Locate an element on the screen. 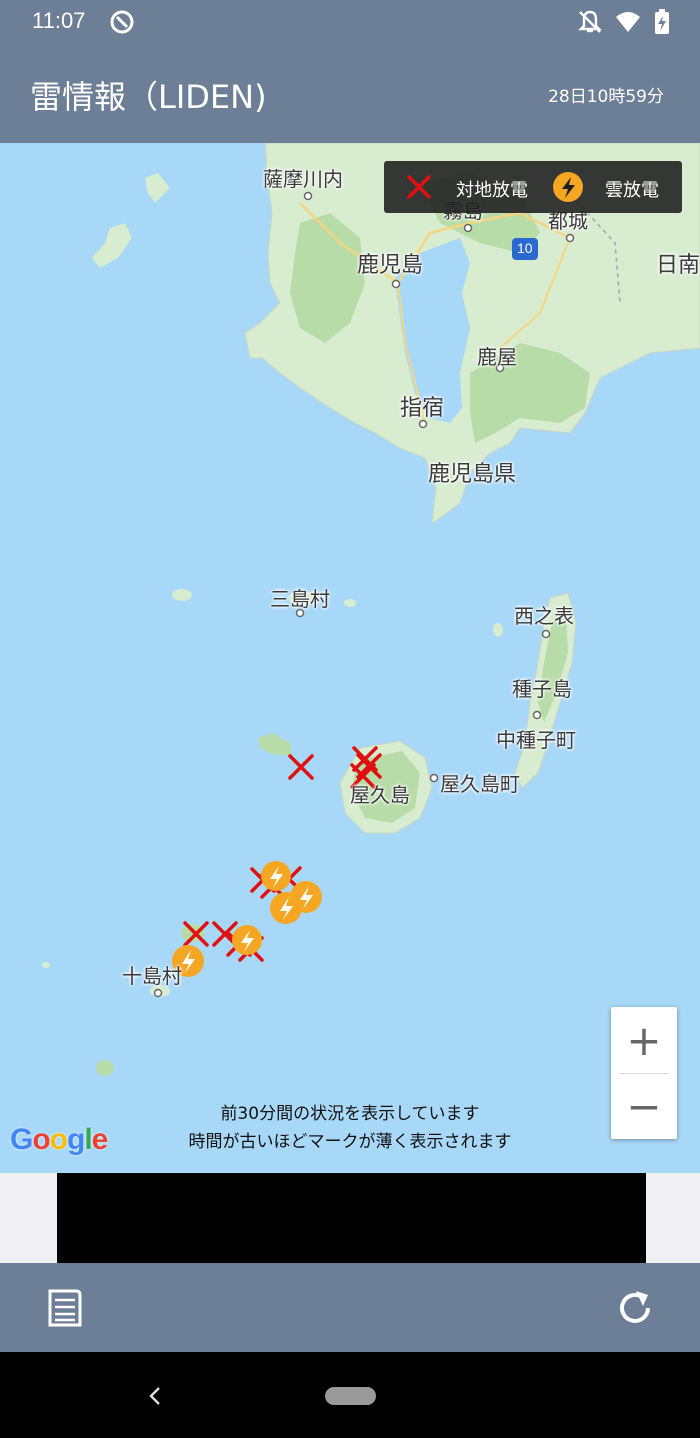  legend-cloud-label: 雲放電 is located at coordinates (632, 190).